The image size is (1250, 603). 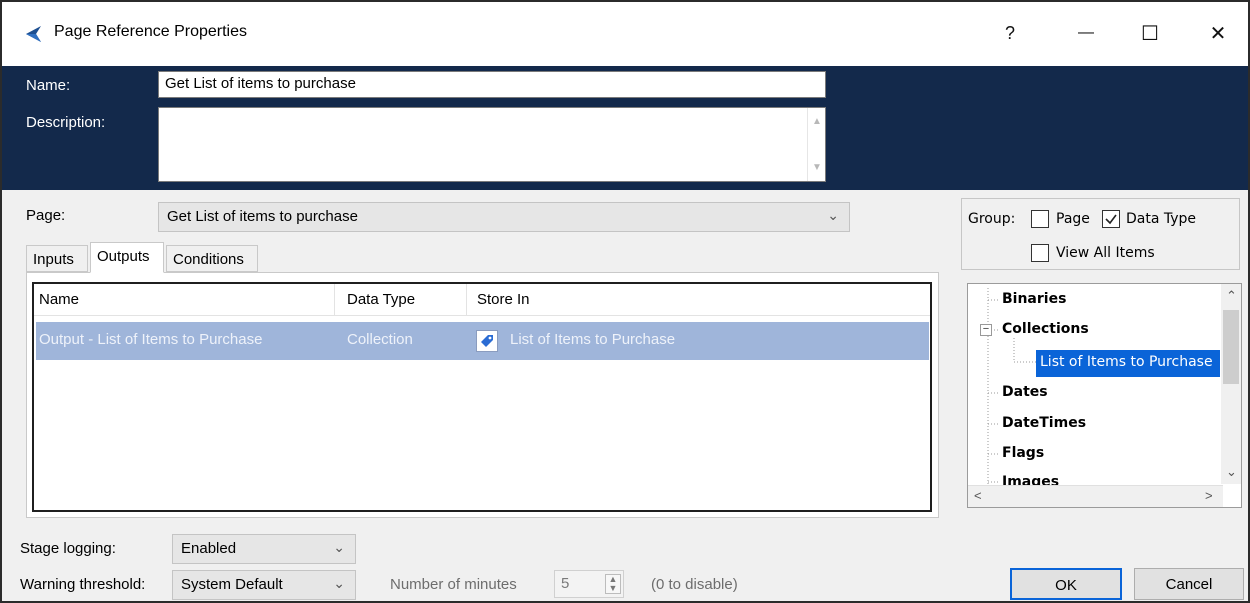 What do you see at coordinates (1045, 329) in the screenshot?
I see `tree-node-collections: Collections` at bounding box center [1045, 329].